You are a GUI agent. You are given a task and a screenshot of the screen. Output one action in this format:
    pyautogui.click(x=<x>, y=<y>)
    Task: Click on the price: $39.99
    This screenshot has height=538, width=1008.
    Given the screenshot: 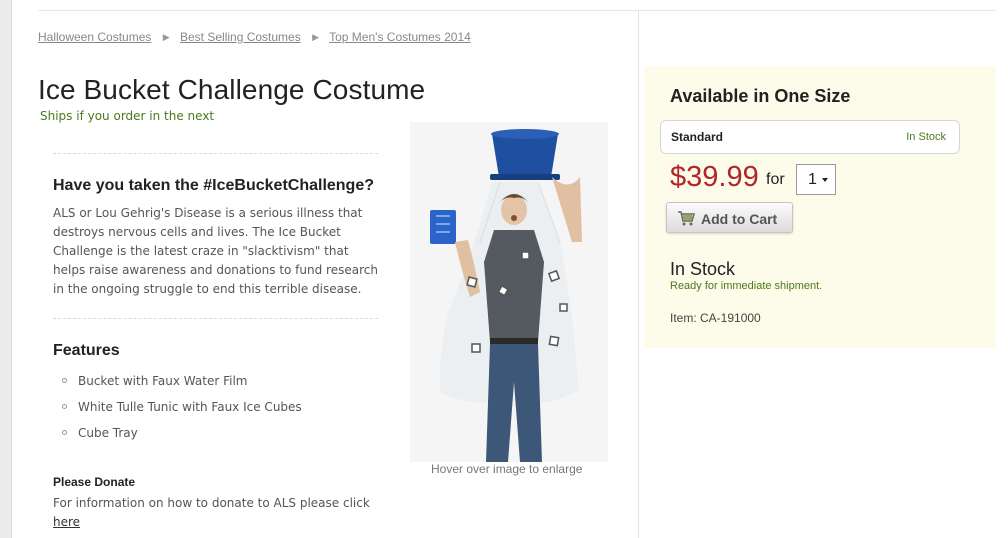 What is the action you would take?
    pyautogui.click(x=714, y=177)
    